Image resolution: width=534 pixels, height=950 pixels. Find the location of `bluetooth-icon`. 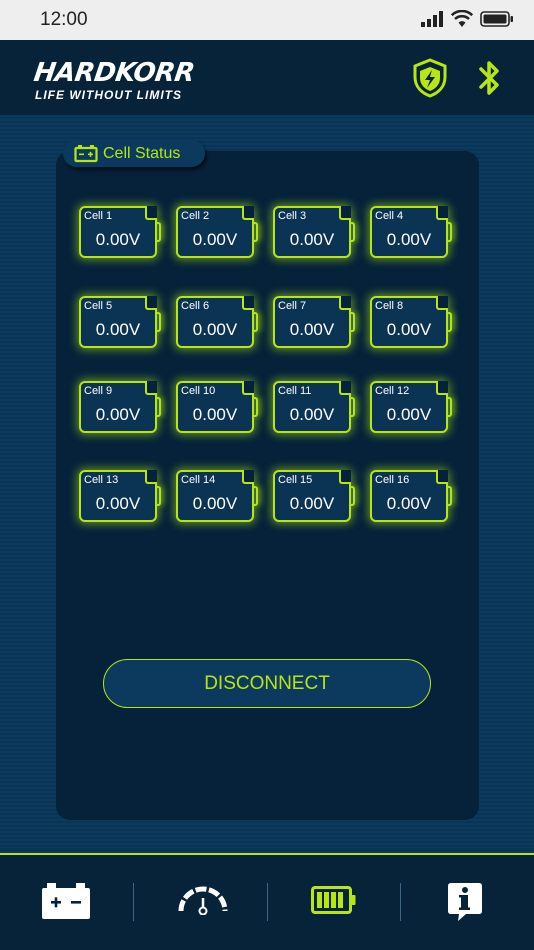

bluetooth-icon is located at coordinates (490, 78).